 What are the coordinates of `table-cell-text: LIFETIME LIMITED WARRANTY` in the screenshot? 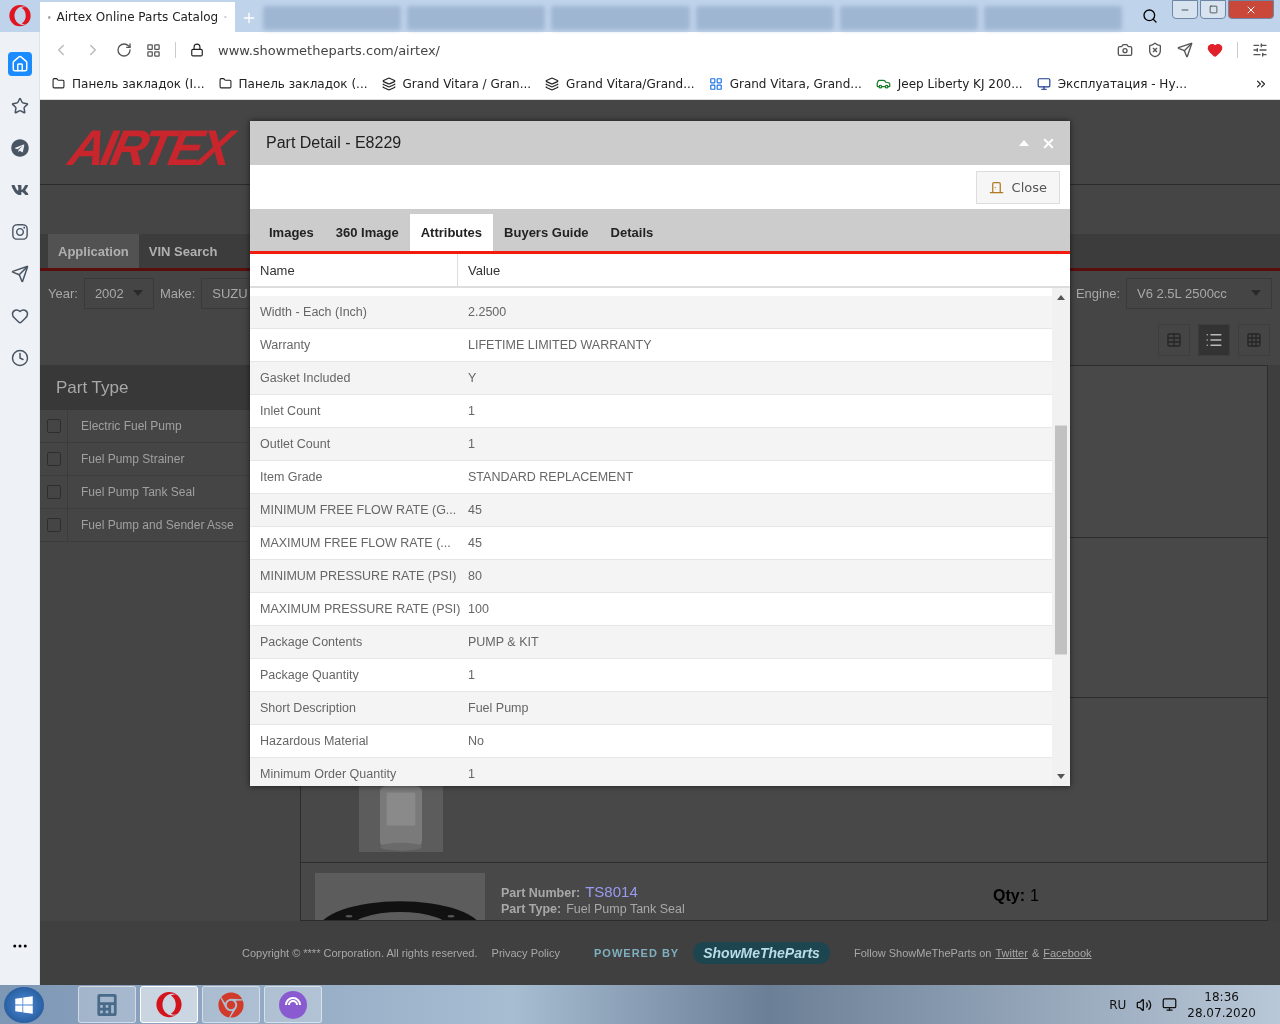 It's located at (560, 345).